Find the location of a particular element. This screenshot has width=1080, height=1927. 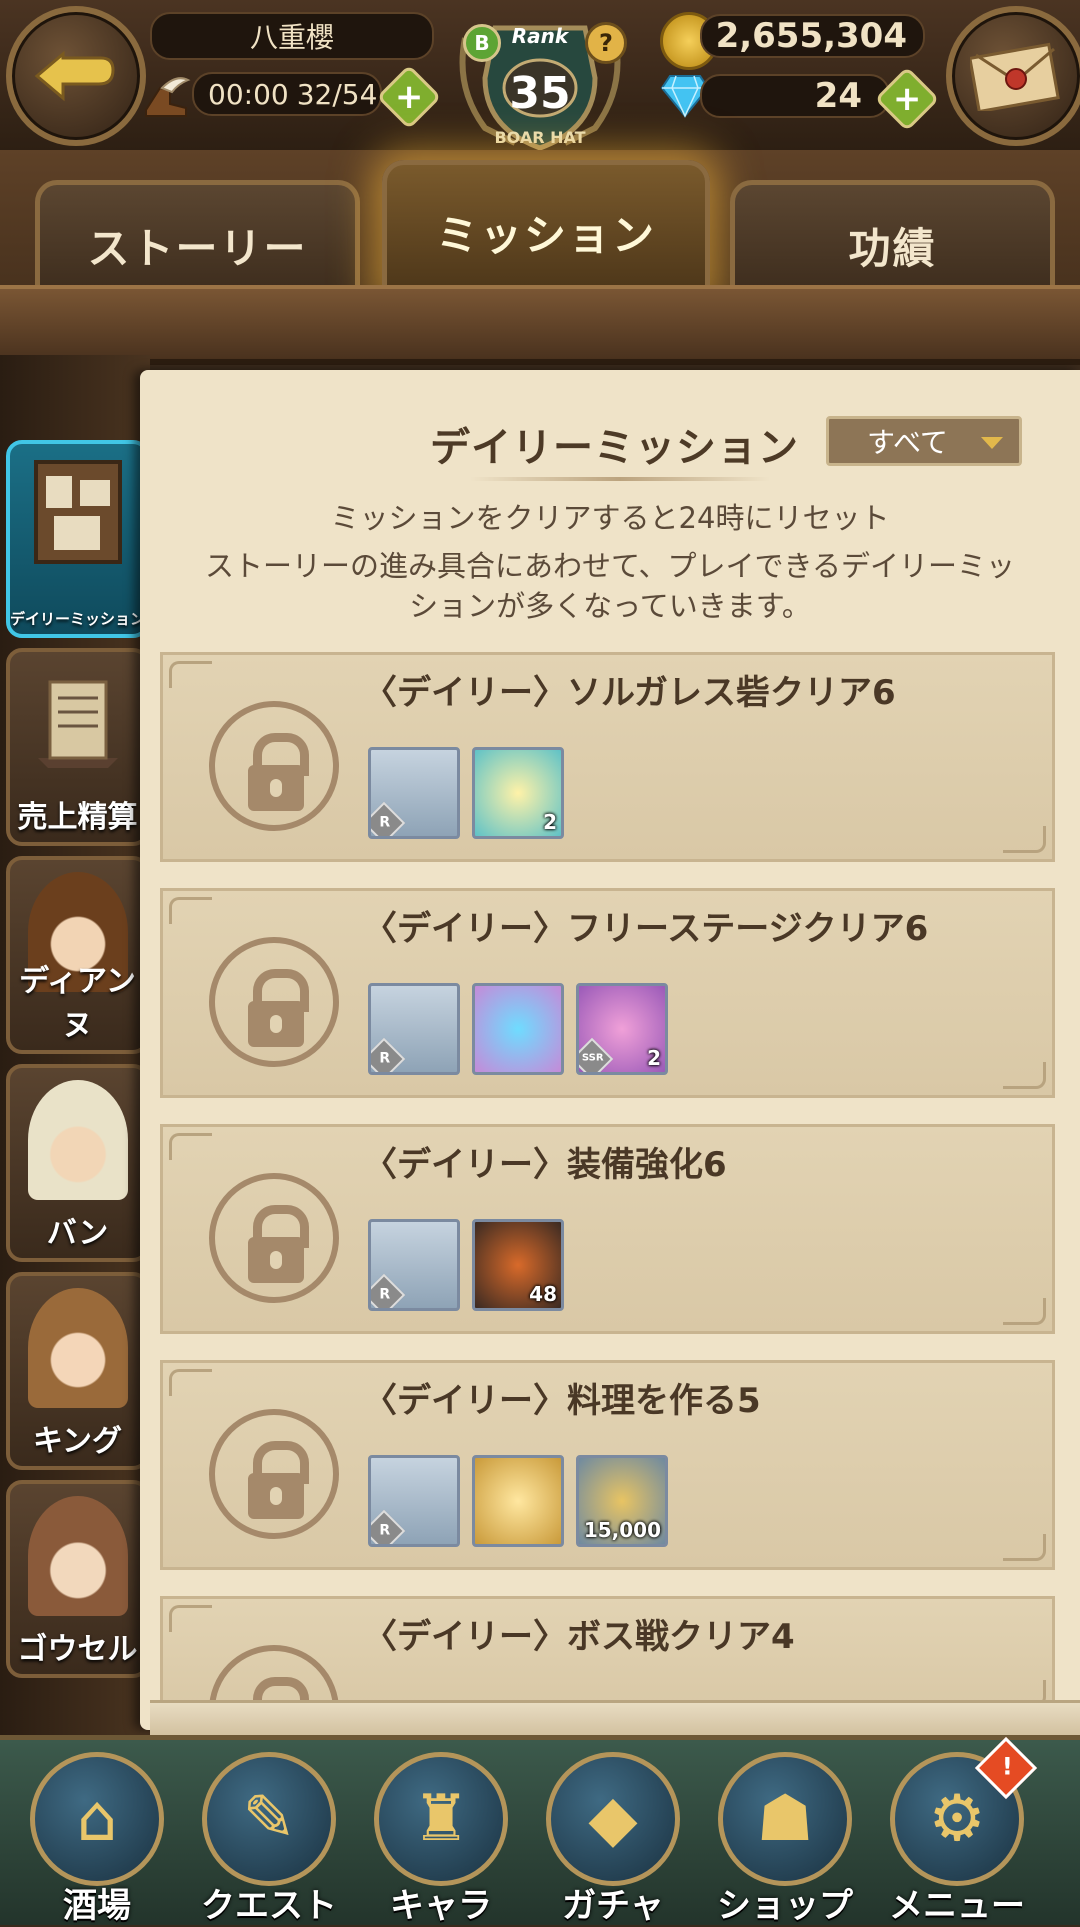

reward-quantity: 48 is located at coordinates (543, 1294).